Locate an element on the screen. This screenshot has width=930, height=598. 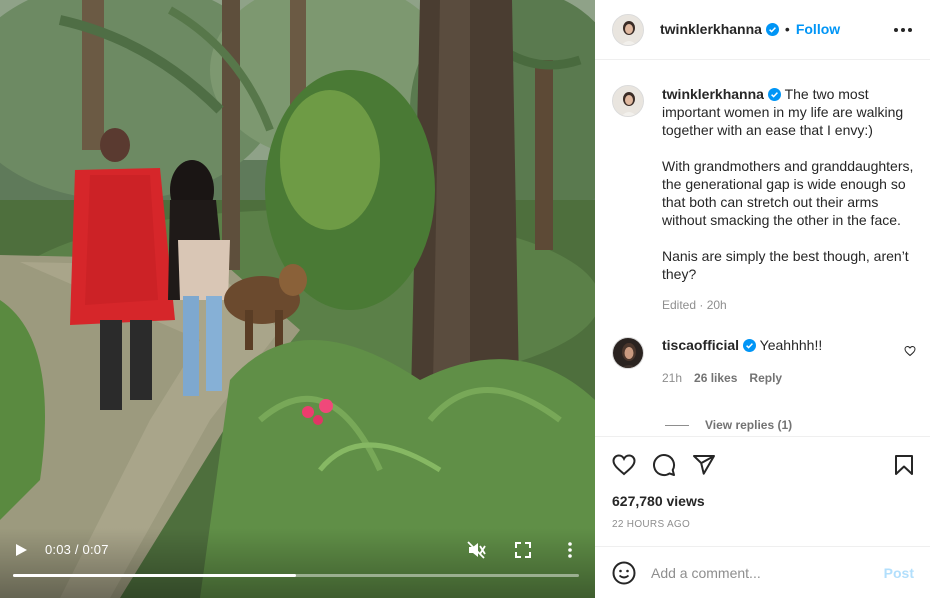
edited-label: Edited · 20h is located at coordinates (694, 305).